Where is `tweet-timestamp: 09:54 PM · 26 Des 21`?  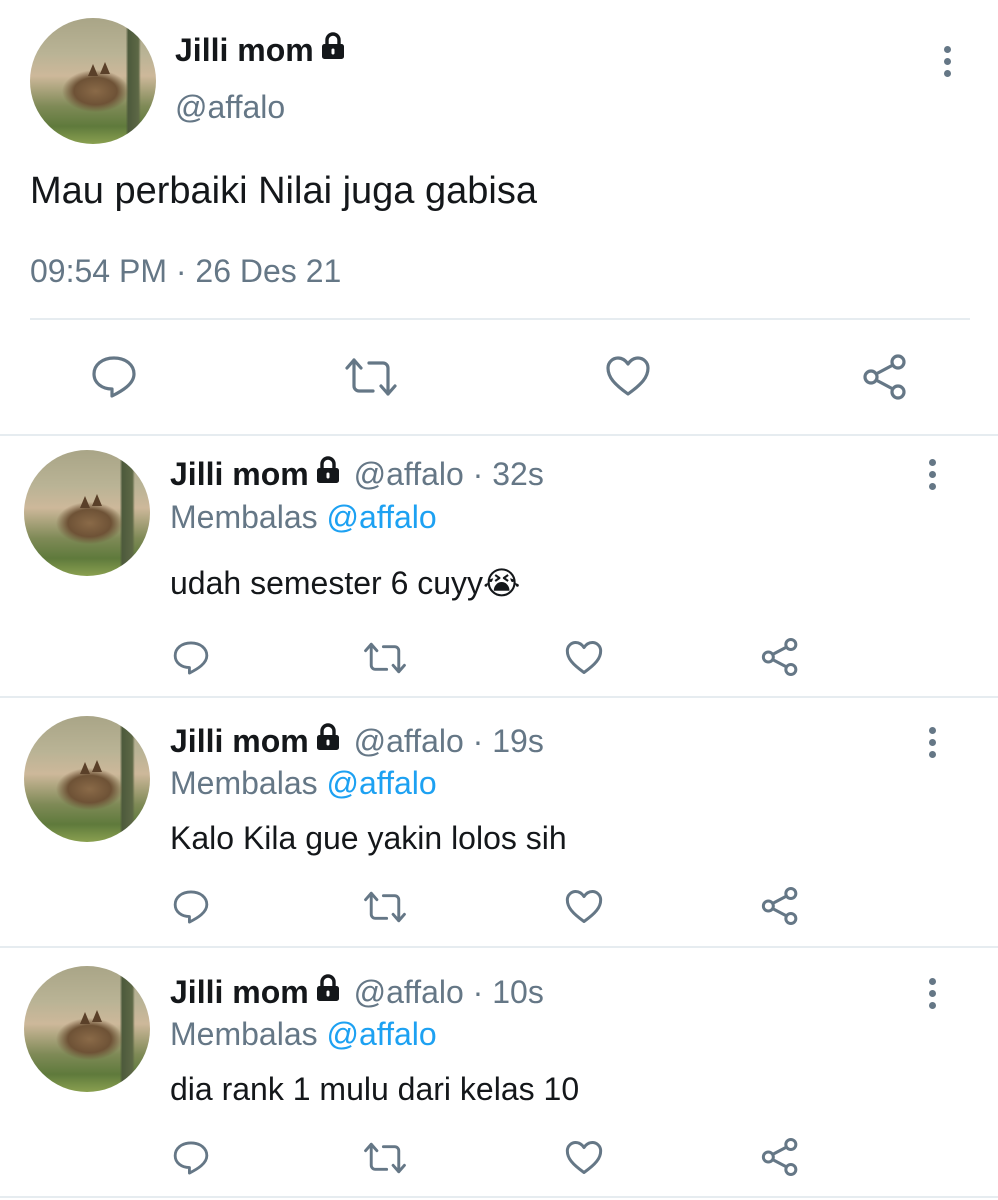
tweet-timestamp: 09:54 PM · 26 Des 21 is located at coordinates (185, 271).